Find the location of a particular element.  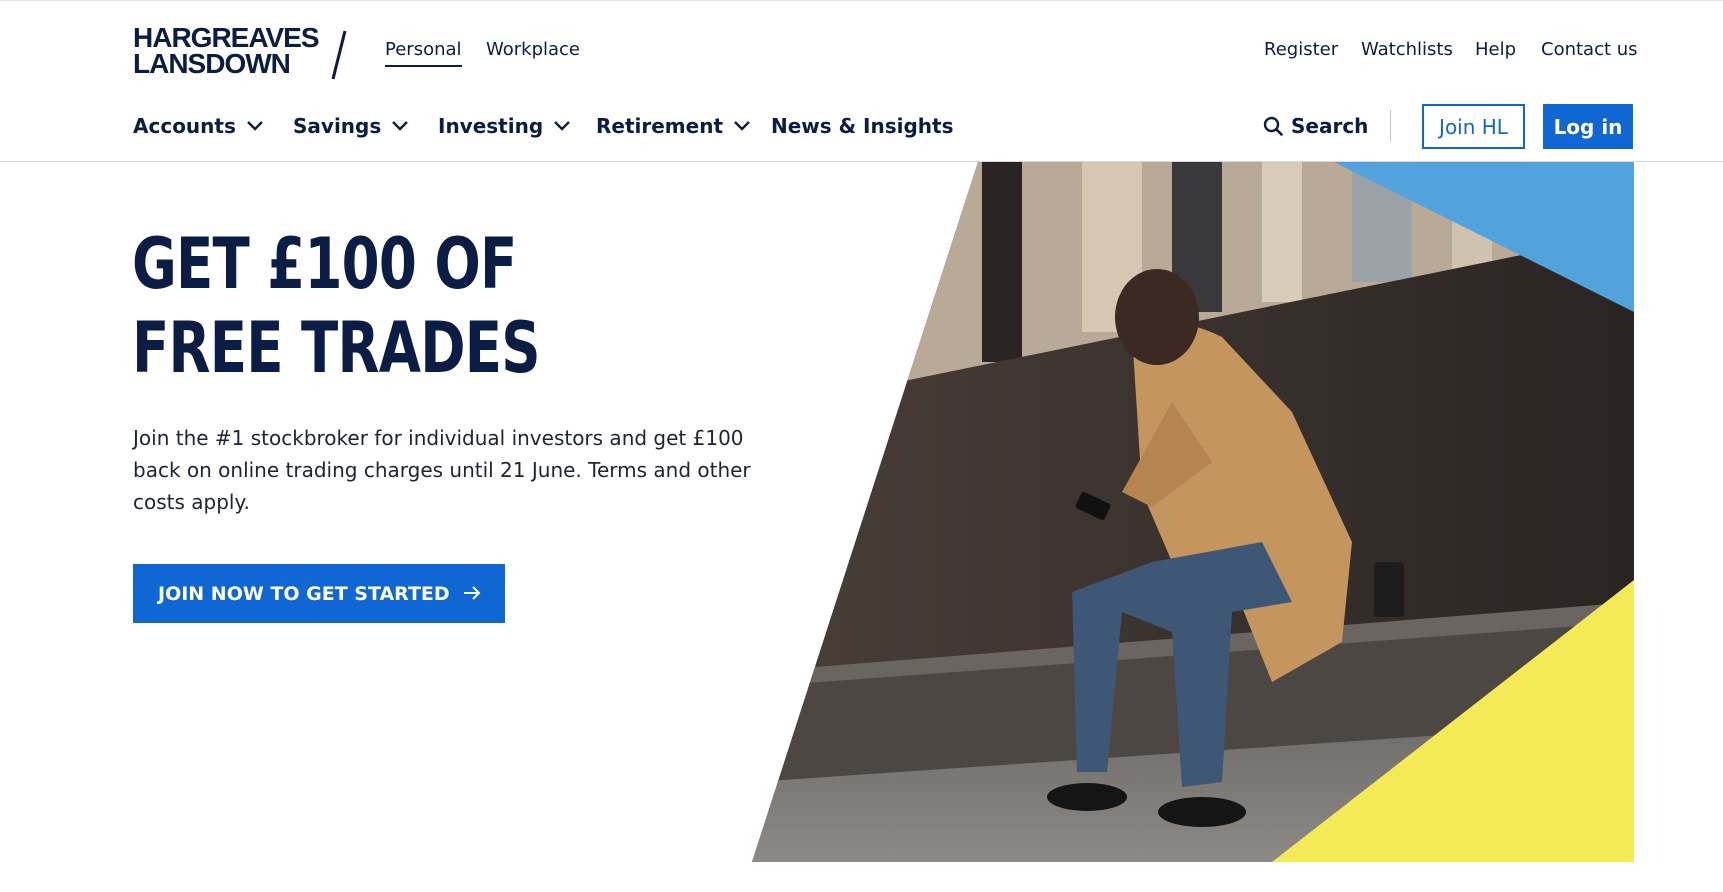

nav-news-insights: News & Insights is located at coordinates (862, 126).